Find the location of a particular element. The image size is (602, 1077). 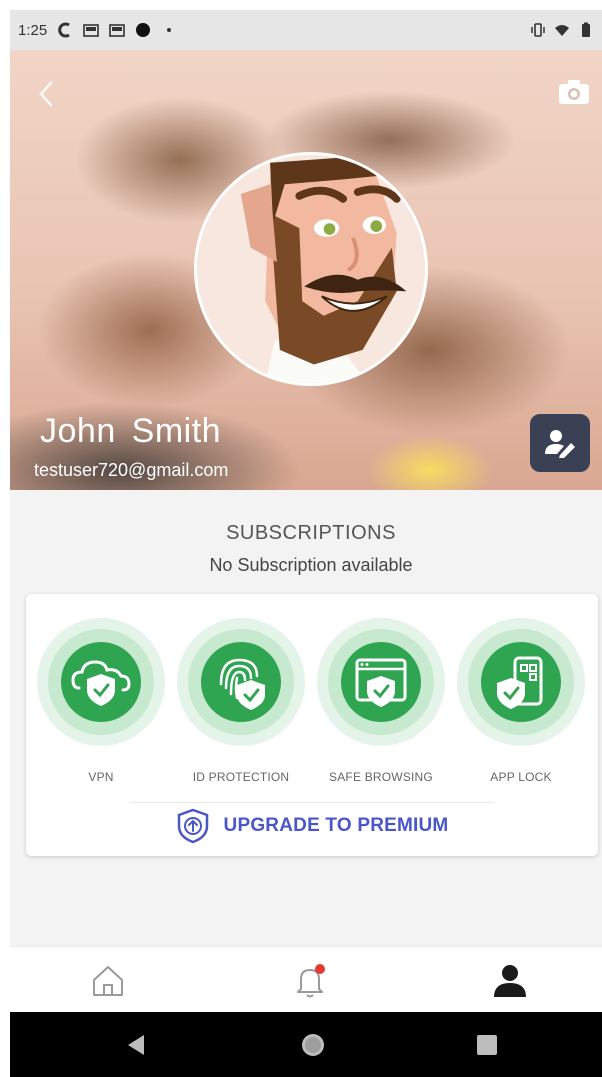

wifi-icon is located at coordinates (562, 30).